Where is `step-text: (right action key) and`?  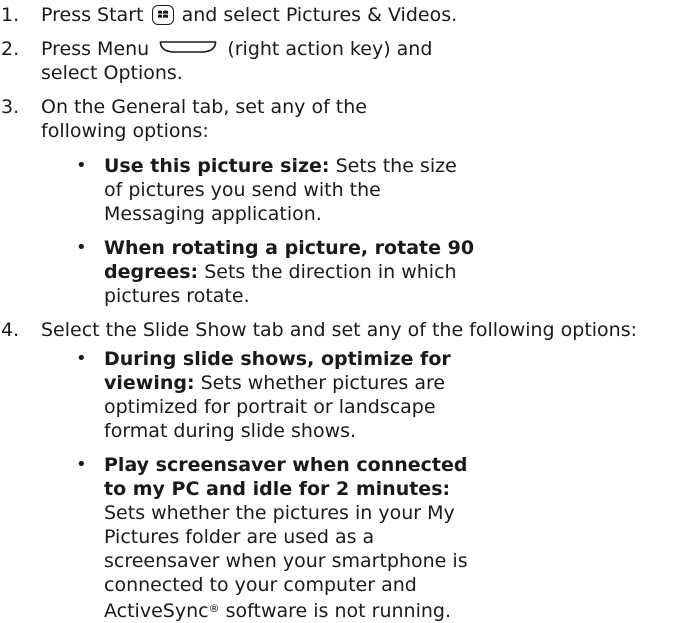
step-text: (right action key) and is located at coordinates (330, 49).